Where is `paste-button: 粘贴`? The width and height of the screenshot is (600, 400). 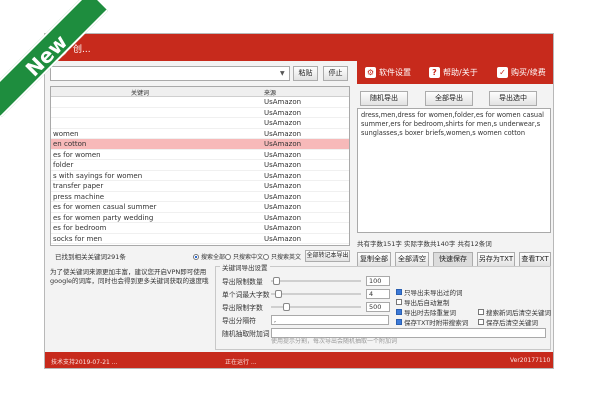 paste-button: 粘贴 is located at coordinates (305, 73).